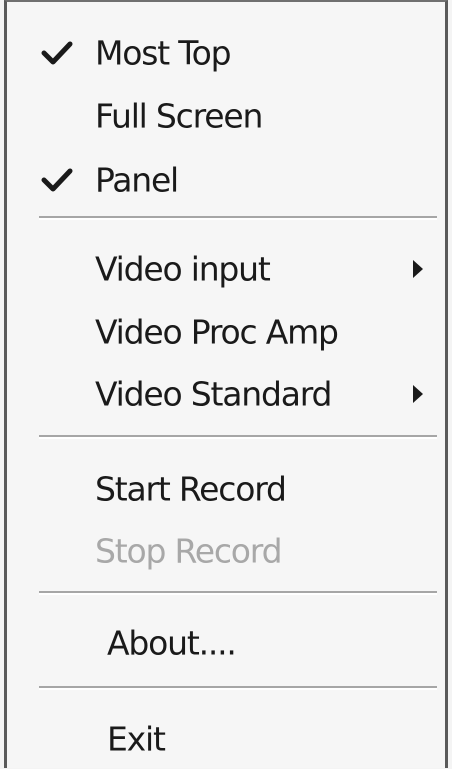 This screenshot has width=452, height=769. I want to click on menu-item-full-screen: Full Screen, so click(226, 116).